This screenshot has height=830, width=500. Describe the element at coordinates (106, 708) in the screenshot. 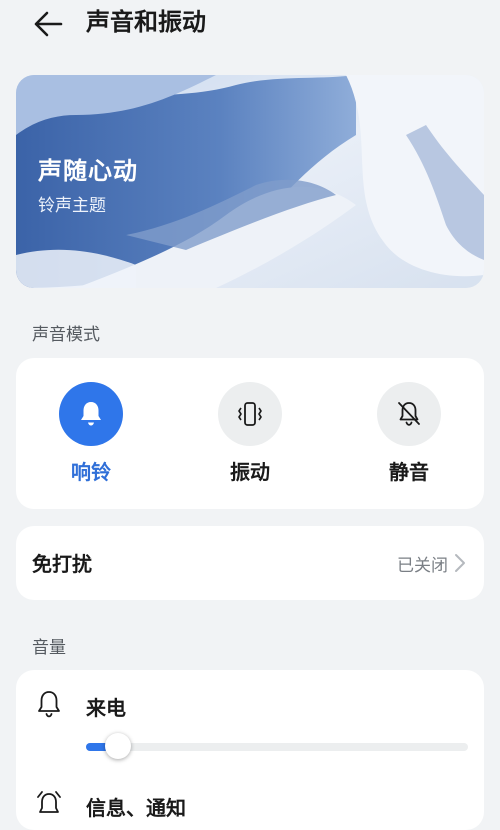

I see `incoming-call-volume-label: 来电` at that location.